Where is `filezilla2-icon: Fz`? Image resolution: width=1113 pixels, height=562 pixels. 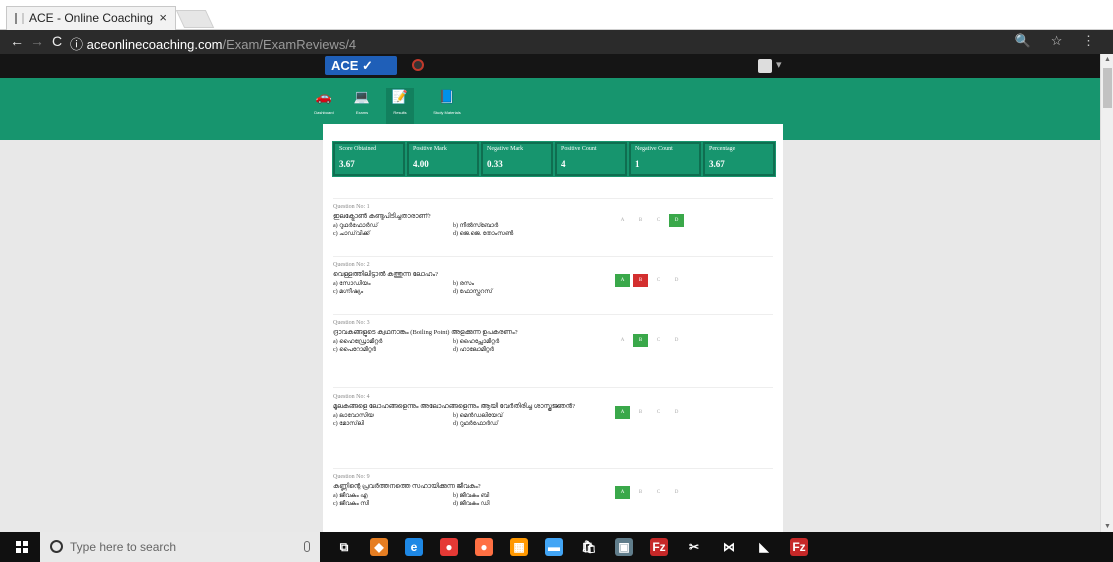 filezilla2-icon: Fz is located at coordinates (799, 547).